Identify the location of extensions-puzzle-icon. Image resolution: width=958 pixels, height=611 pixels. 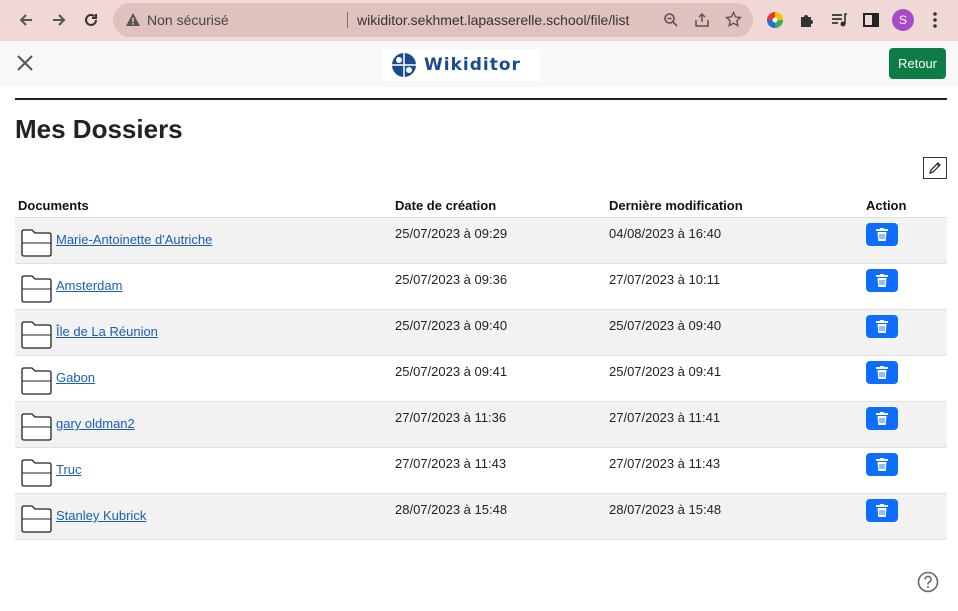
(807, 20).